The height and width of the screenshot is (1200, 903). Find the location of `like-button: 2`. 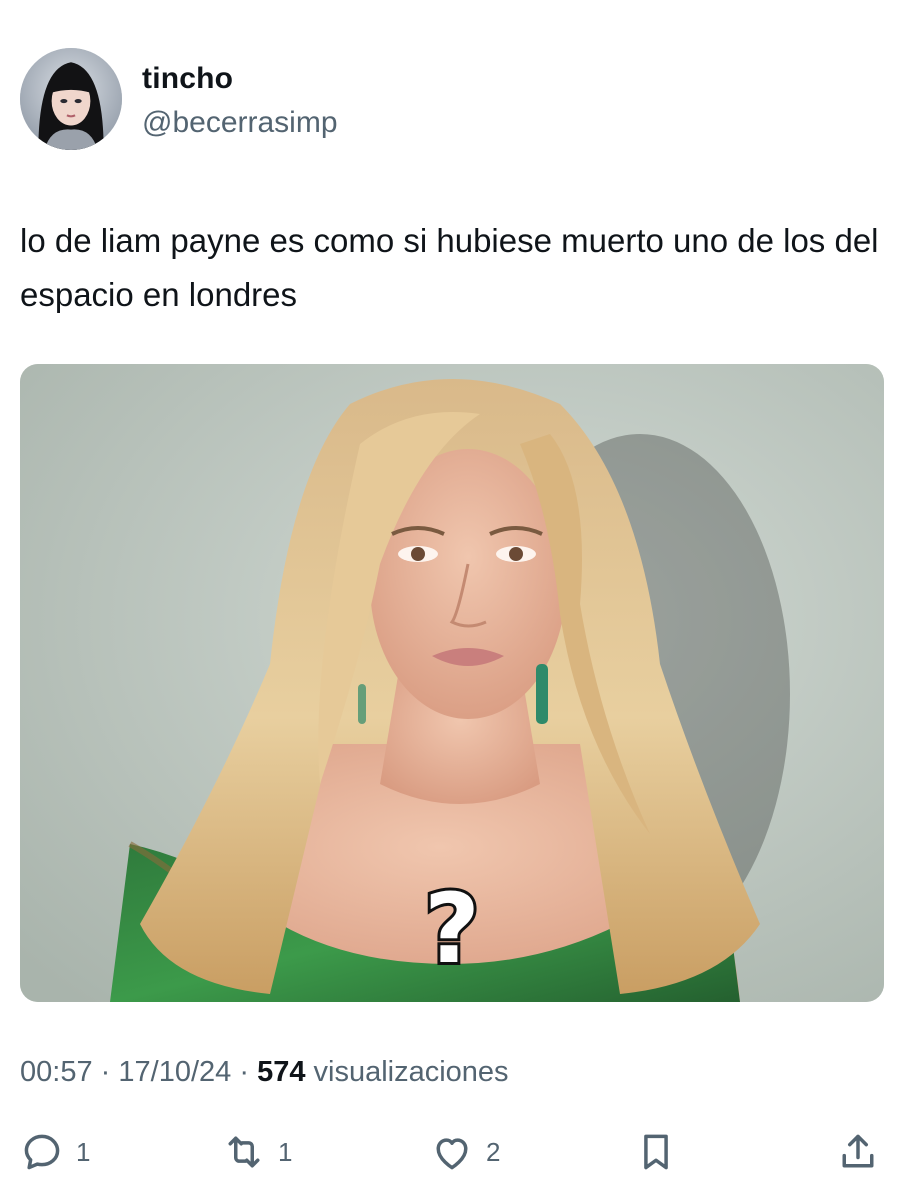

like-button: 2 is located at coordinates (465, 1152).